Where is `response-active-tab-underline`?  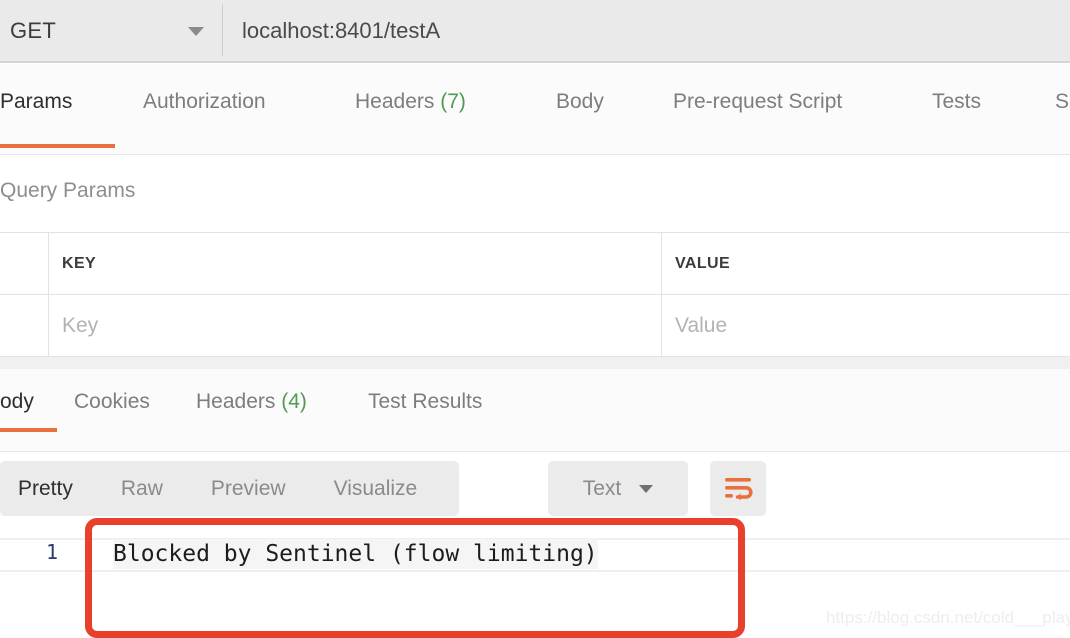 response-active-tab-underline is located at coordinates (28, 430).